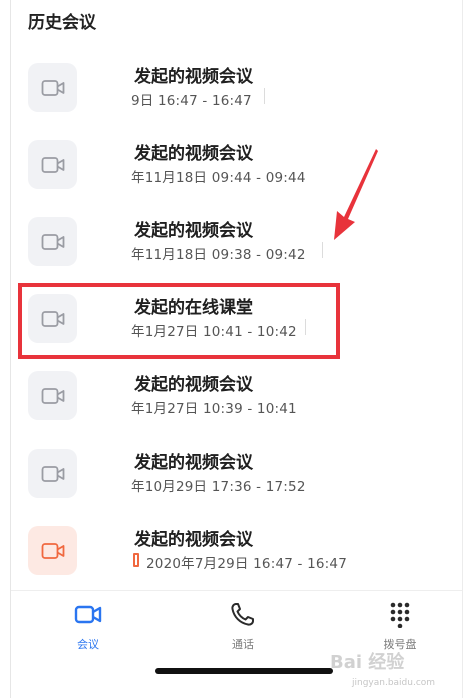 The image size is (473, 698). Describe the element at coordinates (367, 662) in the screenshot. I see `watermark: Bai 经验` at that location.